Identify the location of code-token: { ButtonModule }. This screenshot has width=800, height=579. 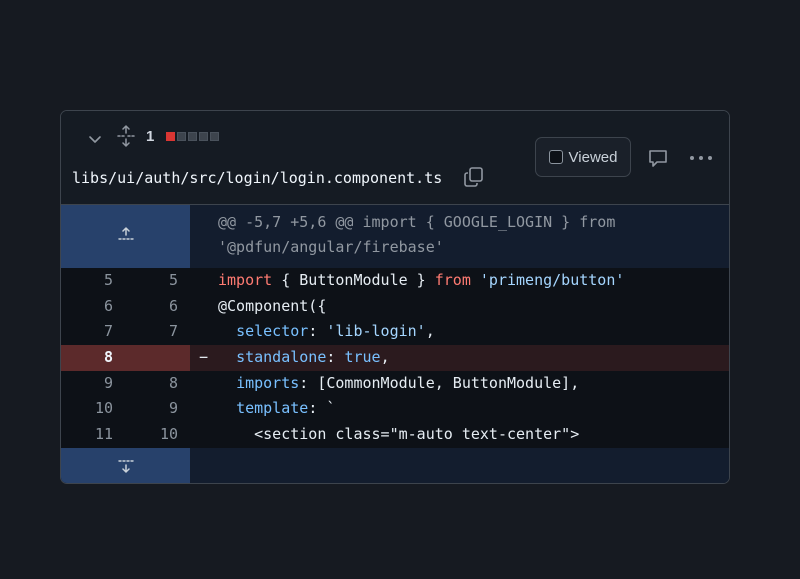
(353, 280).